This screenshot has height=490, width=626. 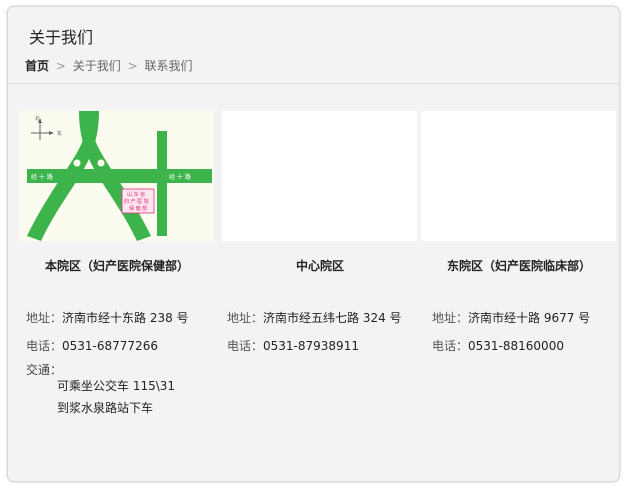 I want to click on campus-name: 东院区（妇产医院临床部）, so click(x=518, y=266).